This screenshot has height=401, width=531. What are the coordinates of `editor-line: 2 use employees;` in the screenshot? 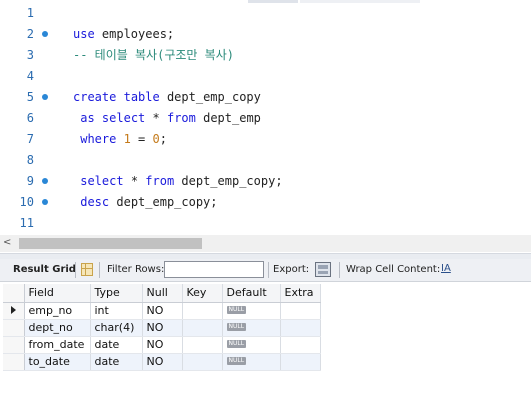 It's located at (265, 34).